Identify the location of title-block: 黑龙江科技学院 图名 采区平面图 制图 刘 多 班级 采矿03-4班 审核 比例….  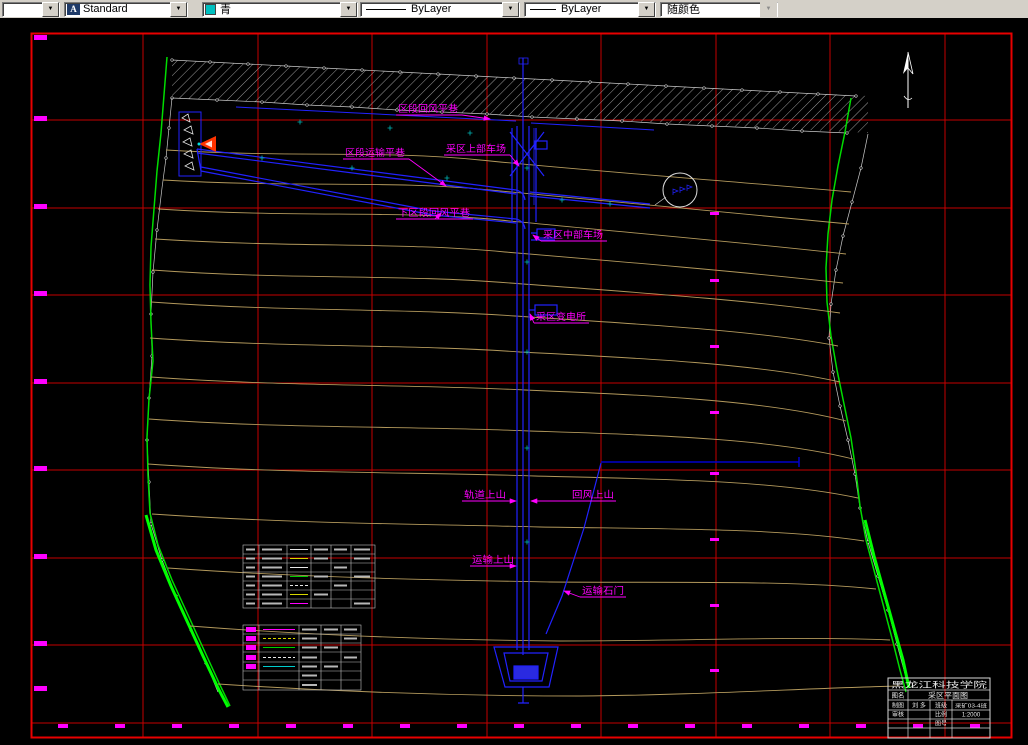
(939, 708).